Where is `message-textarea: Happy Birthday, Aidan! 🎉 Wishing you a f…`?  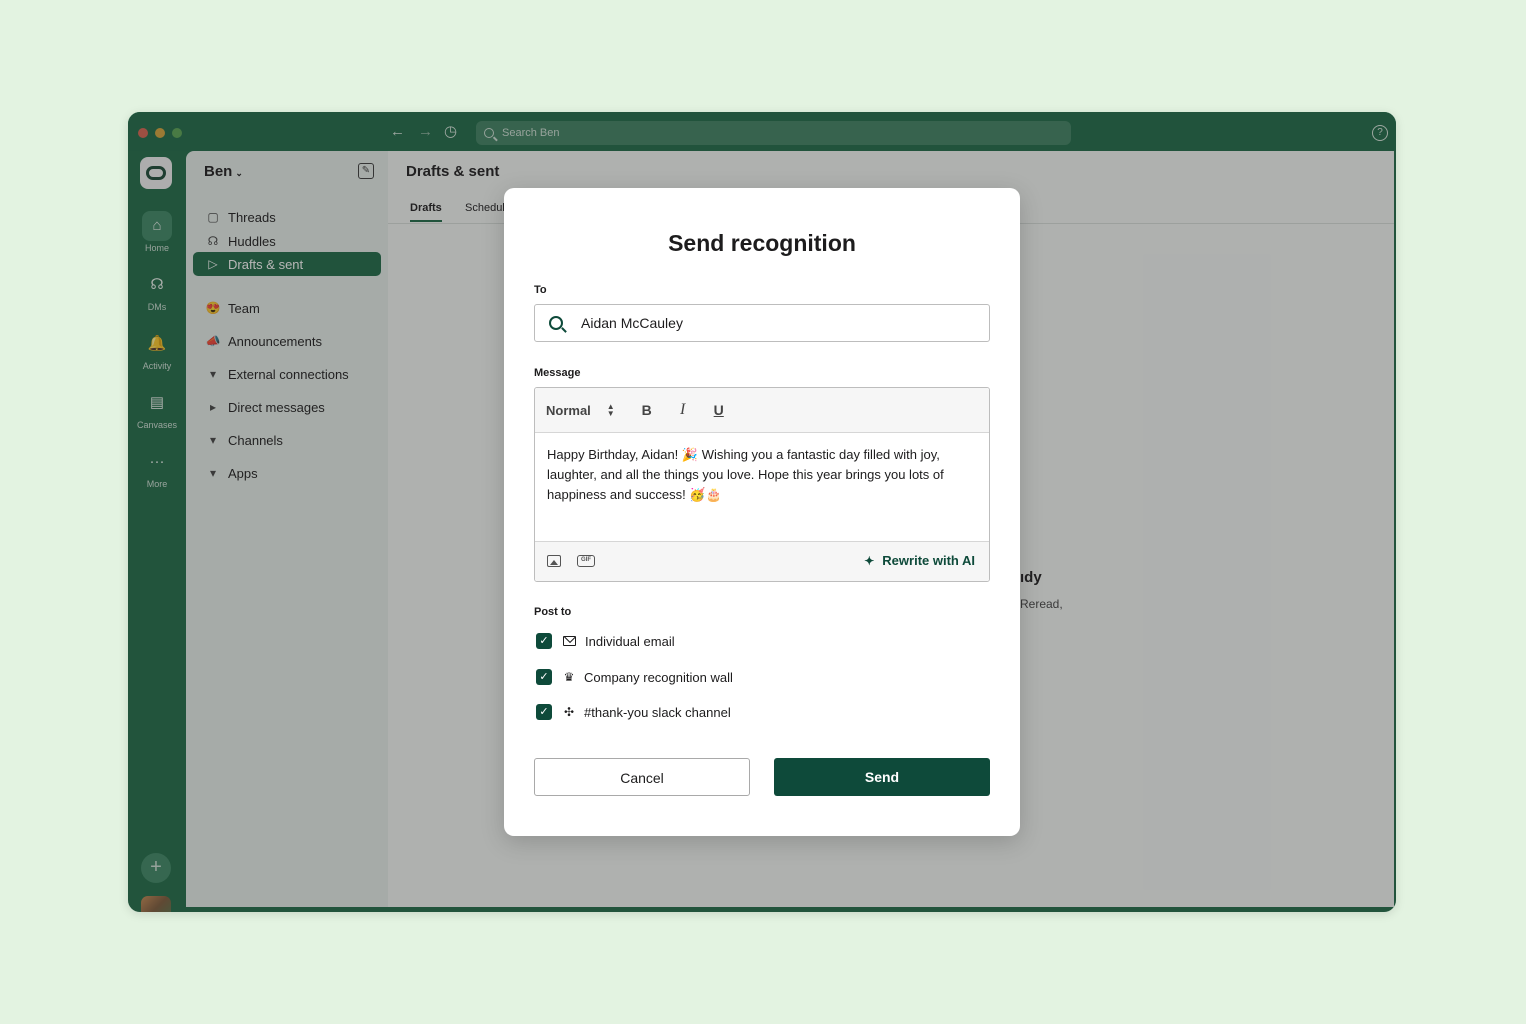 message-textarea: Happy Birthday, Aidan! 🎉 Wishing you a f… is located at coordinates (763, 475).